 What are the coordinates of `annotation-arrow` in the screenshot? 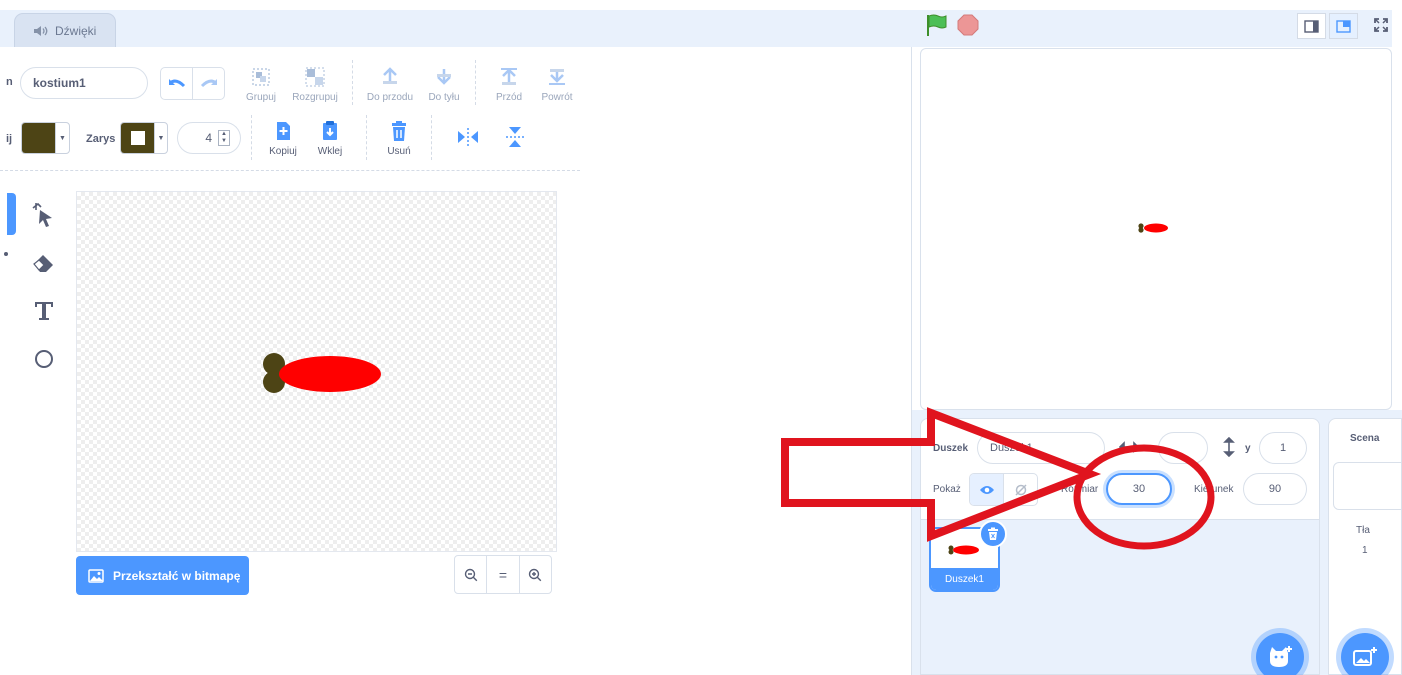 It's located at (941, 474).